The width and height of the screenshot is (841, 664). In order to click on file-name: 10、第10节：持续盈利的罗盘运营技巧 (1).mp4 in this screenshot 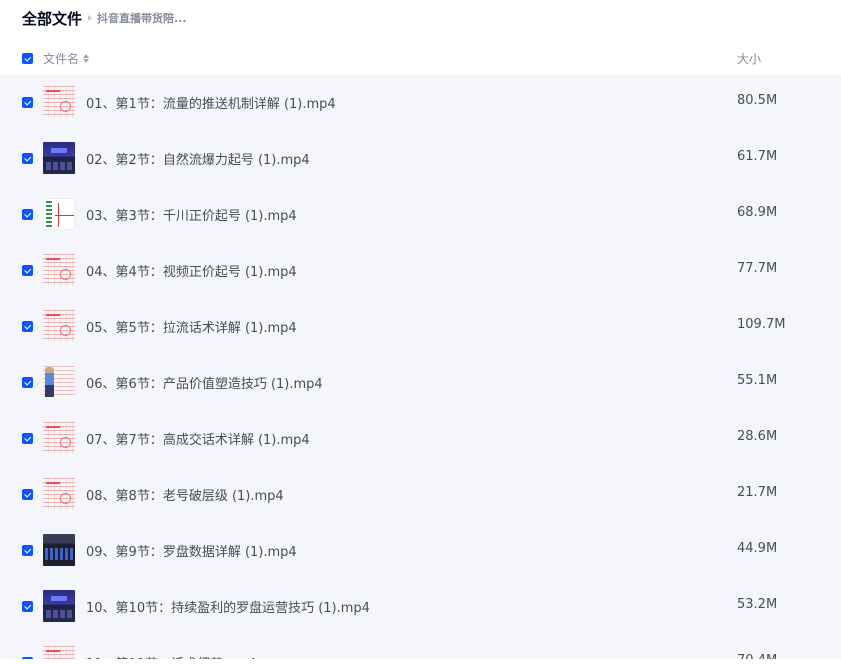, I will do `click(228, 606)`.